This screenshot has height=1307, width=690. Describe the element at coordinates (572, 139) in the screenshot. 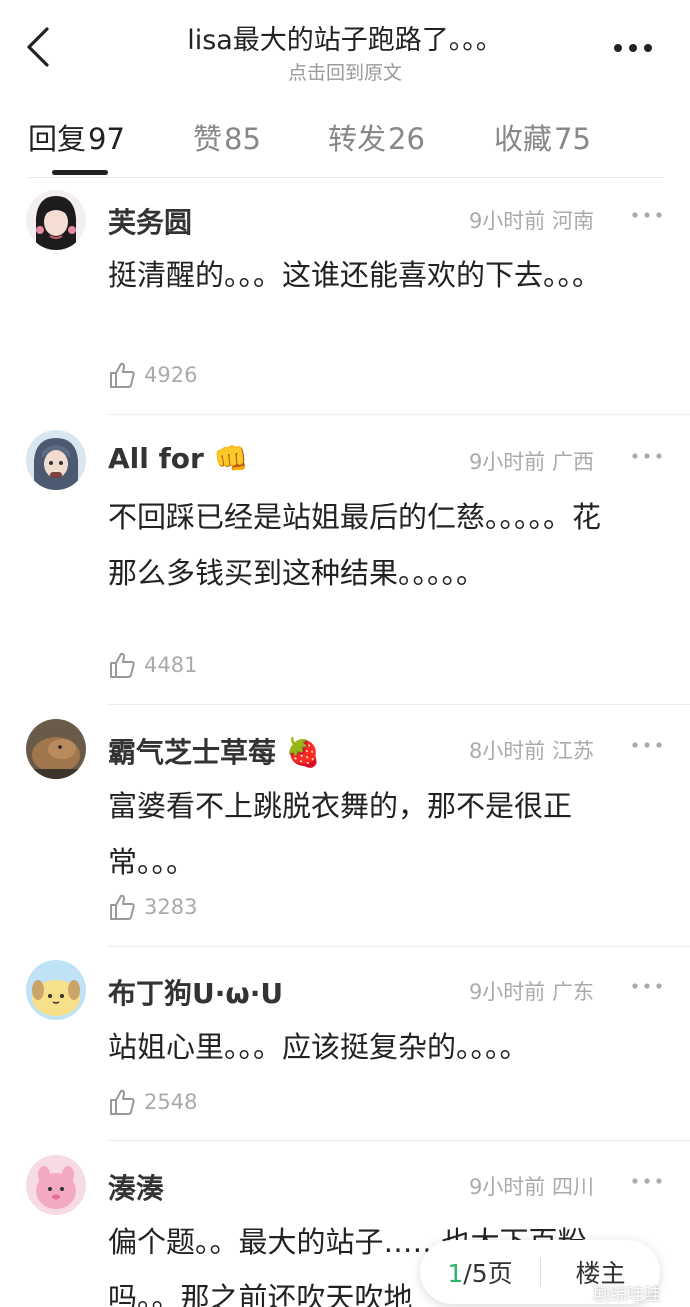

I see `tab-favorites-count: 75` at that location.